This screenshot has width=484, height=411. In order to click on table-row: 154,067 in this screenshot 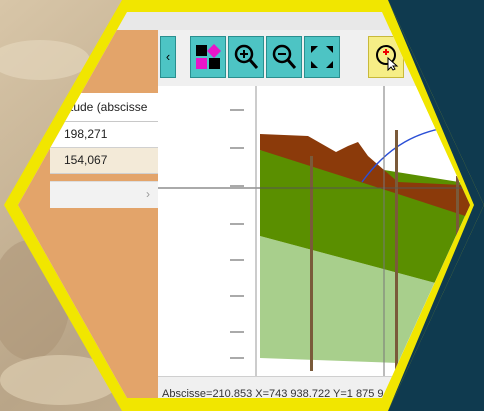, I will do `click(104, 161)`.